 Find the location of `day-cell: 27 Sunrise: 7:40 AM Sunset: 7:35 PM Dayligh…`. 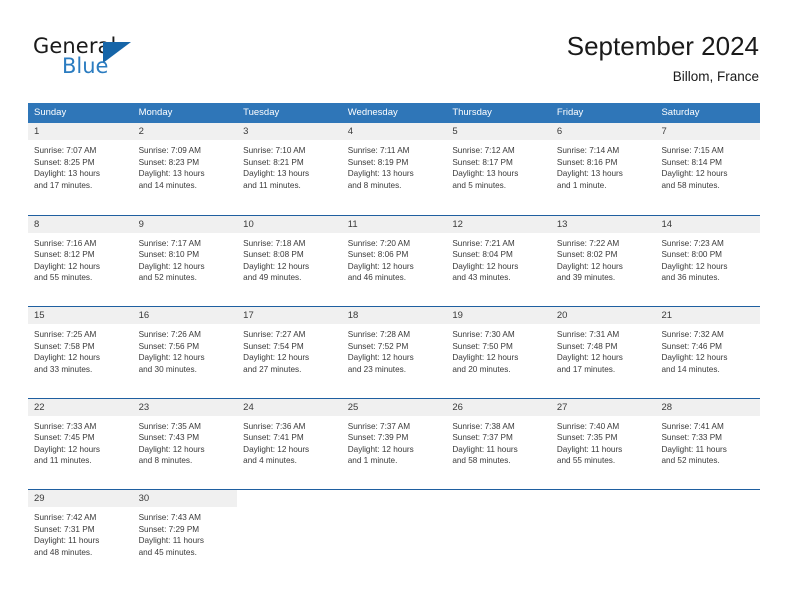

day-cell: 27 Sunrise: 7:40 AM Sunset: 7:35 PM Dayligh… is located at coordinates (603, 443).